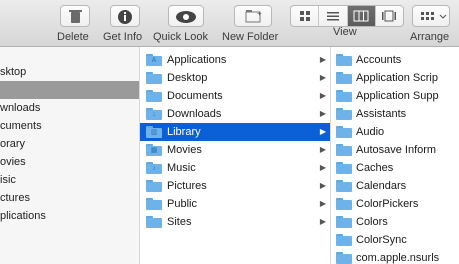  Describe the element at coordinates (395, 186) in the screenshot. I see `list-item: Calendars` at that location.